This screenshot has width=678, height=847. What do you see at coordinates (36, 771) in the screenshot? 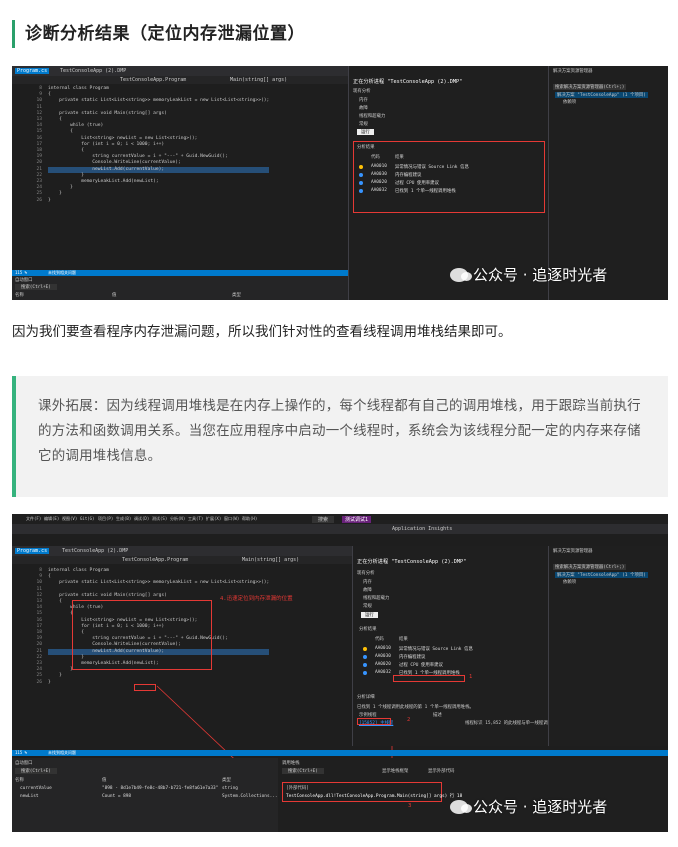
I see `autos-search-2: 搜索(Ctrl+E)` at bounding box center [36, 771].